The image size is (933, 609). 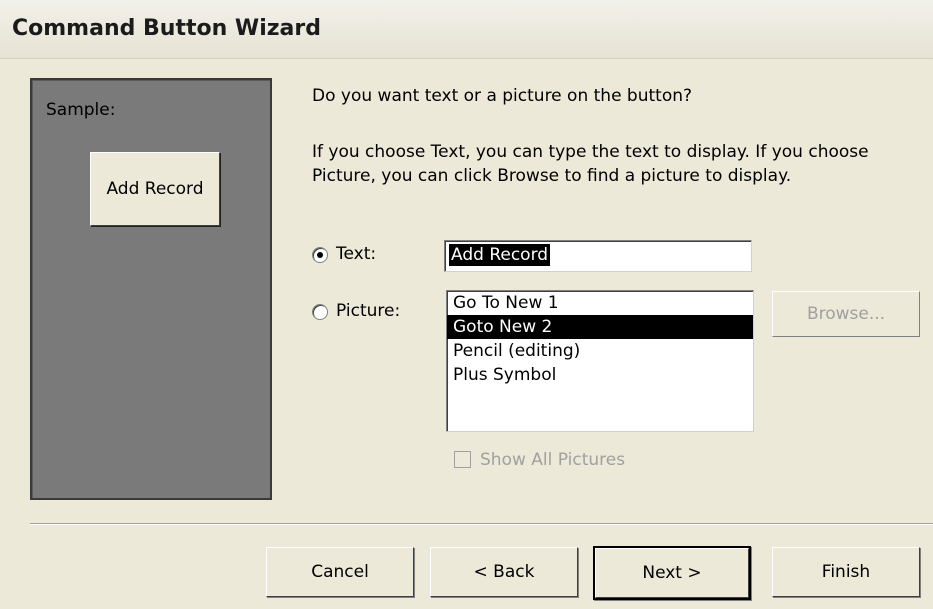 I want to click on sample-button-preview: Add Record, so click(x=155, y=189).